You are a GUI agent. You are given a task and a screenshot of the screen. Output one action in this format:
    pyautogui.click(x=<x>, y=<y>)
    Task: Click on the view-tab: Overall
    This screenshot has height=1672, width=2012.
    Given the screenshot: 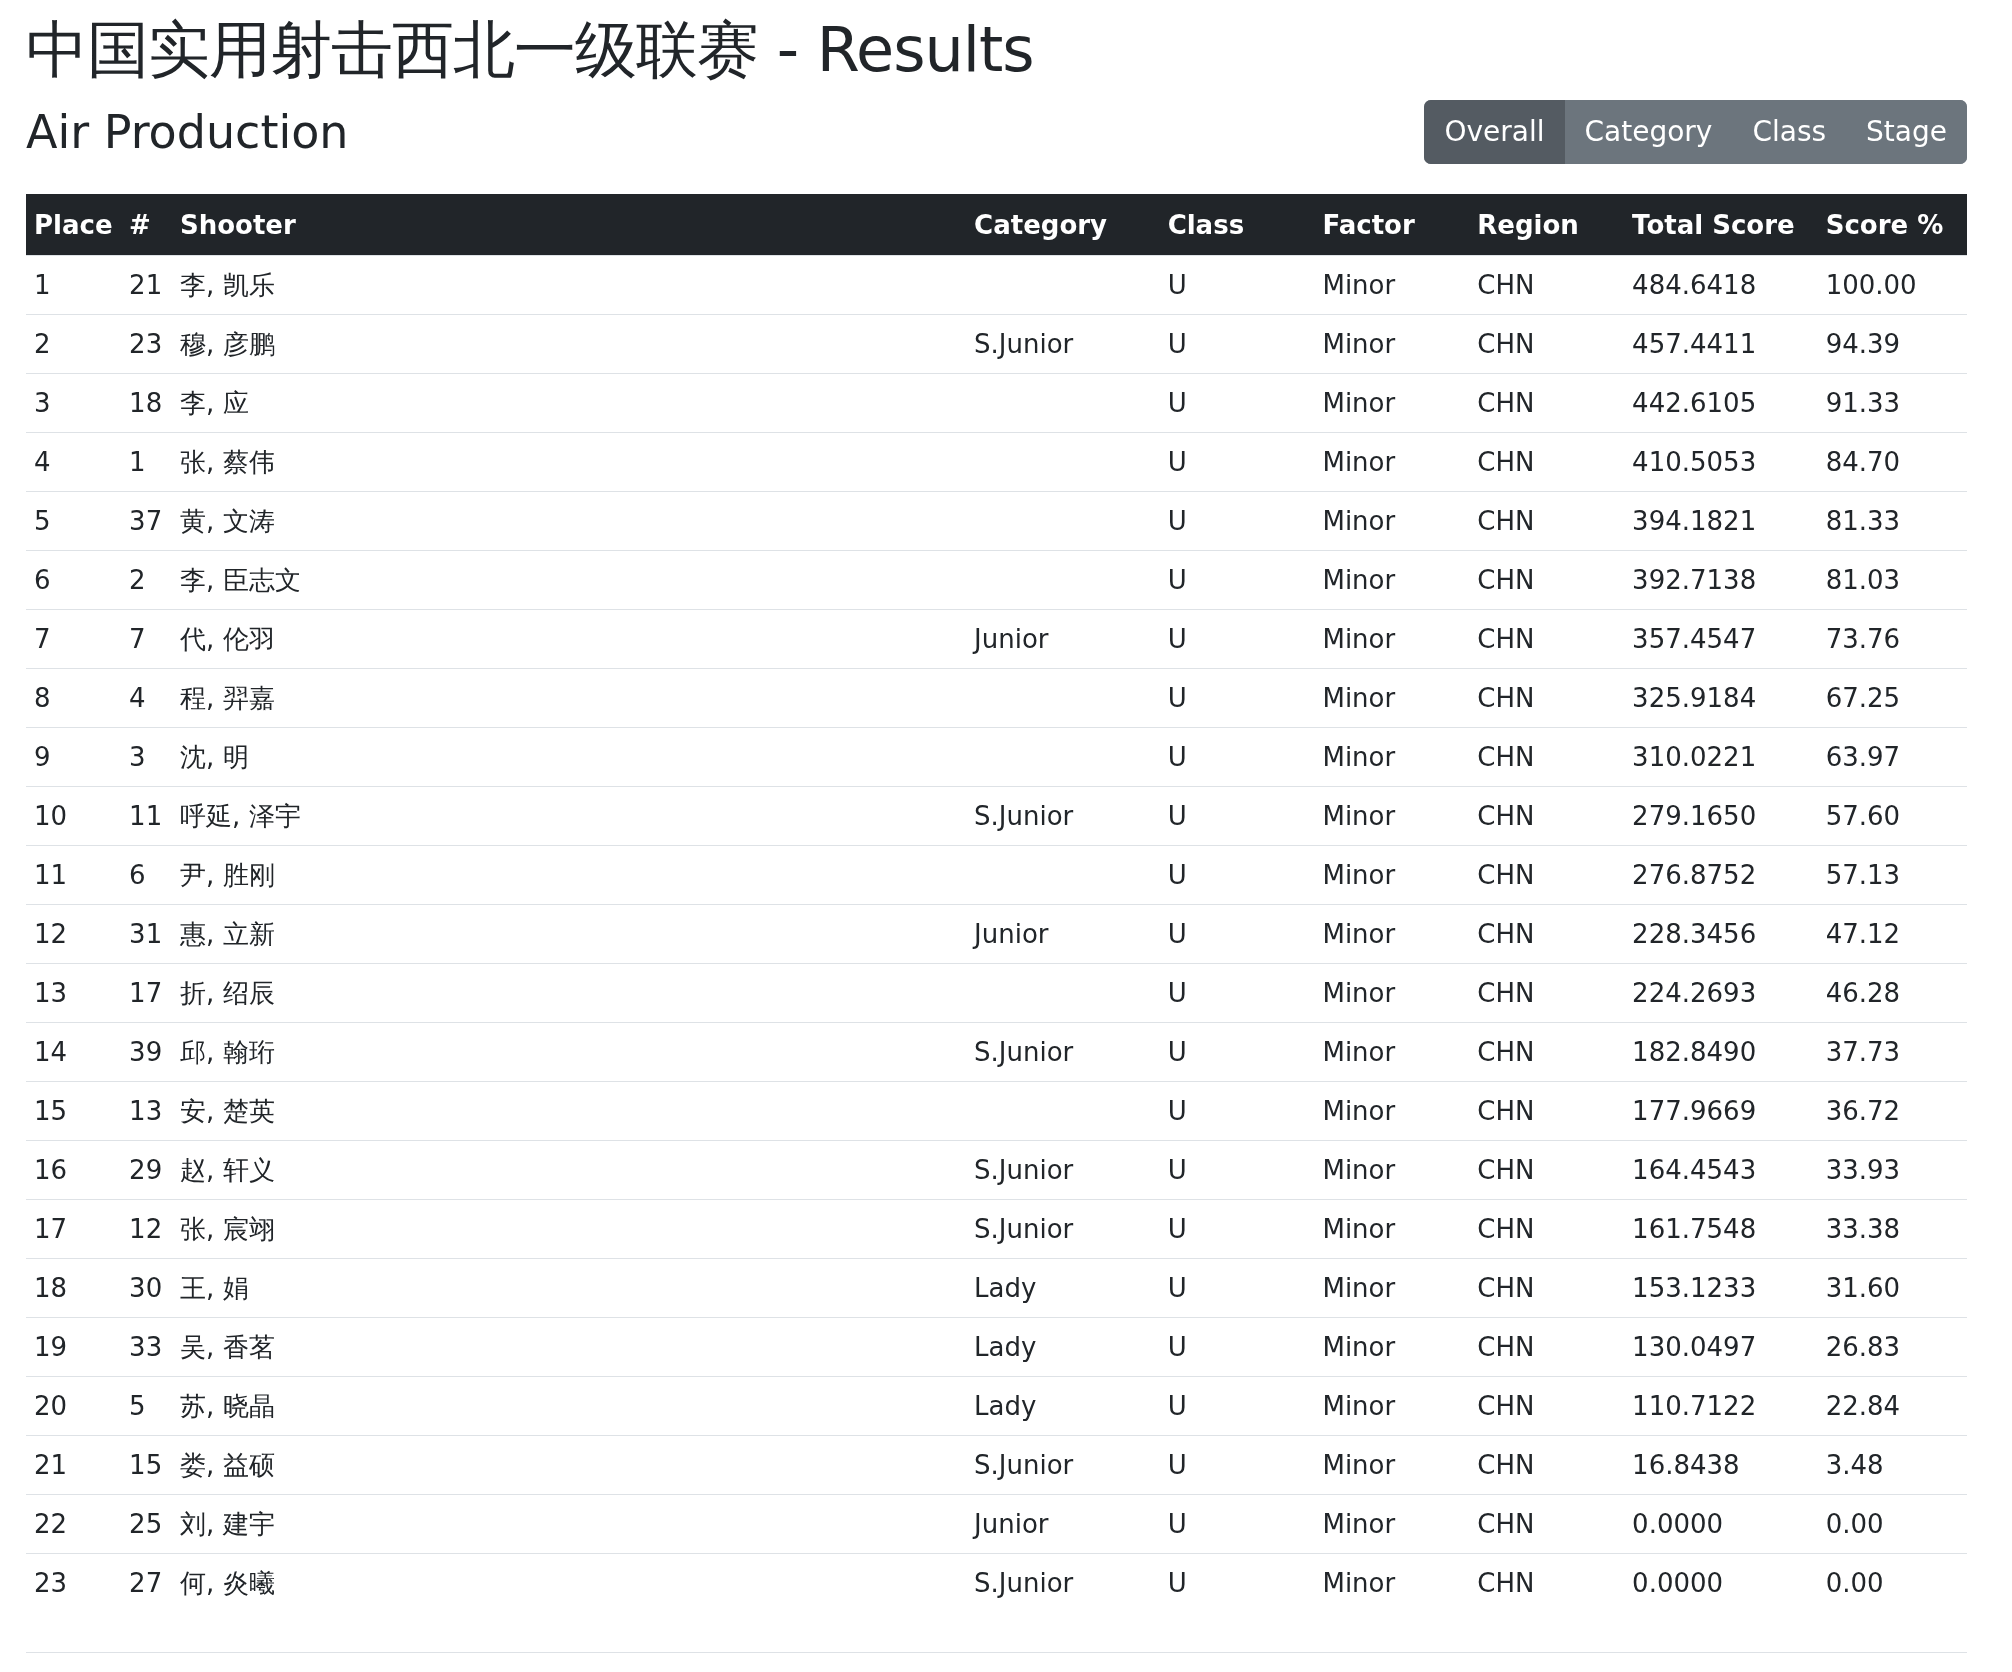 What is the action you would take?
    pyautogui.click(x=1494, y=132)
    